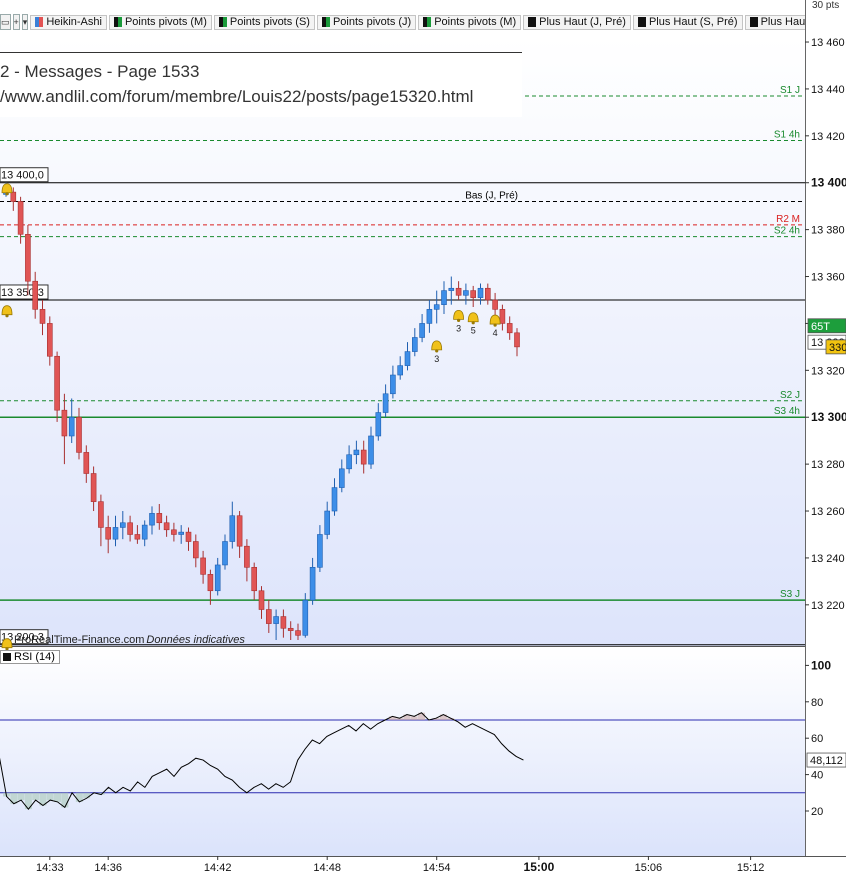  What do you see at coordinates (264, 22) in the screenshot?
I see `toolbar-item-pivots-s: Points pivots (S)` at bounding box center [264, 22].